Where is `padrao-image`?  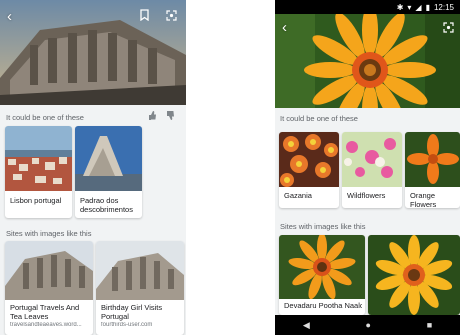 padrao-image is located at coordinates (108, 158).